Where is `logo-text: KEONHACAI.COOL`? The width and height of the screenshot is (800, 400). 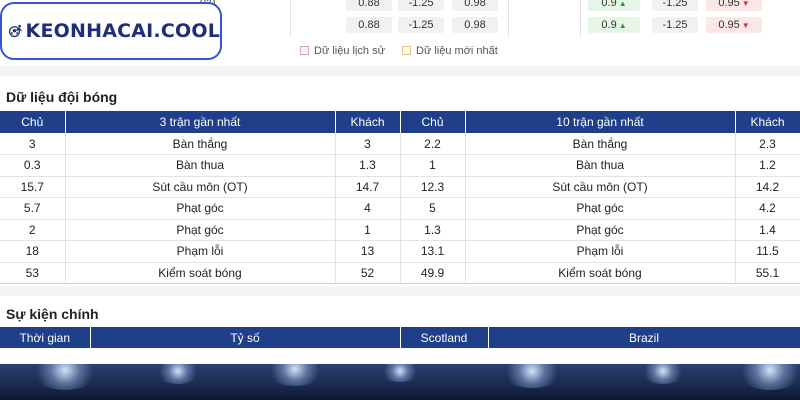 logo-text: KEONHACAI.COOL is located at coordinates (122, 31).